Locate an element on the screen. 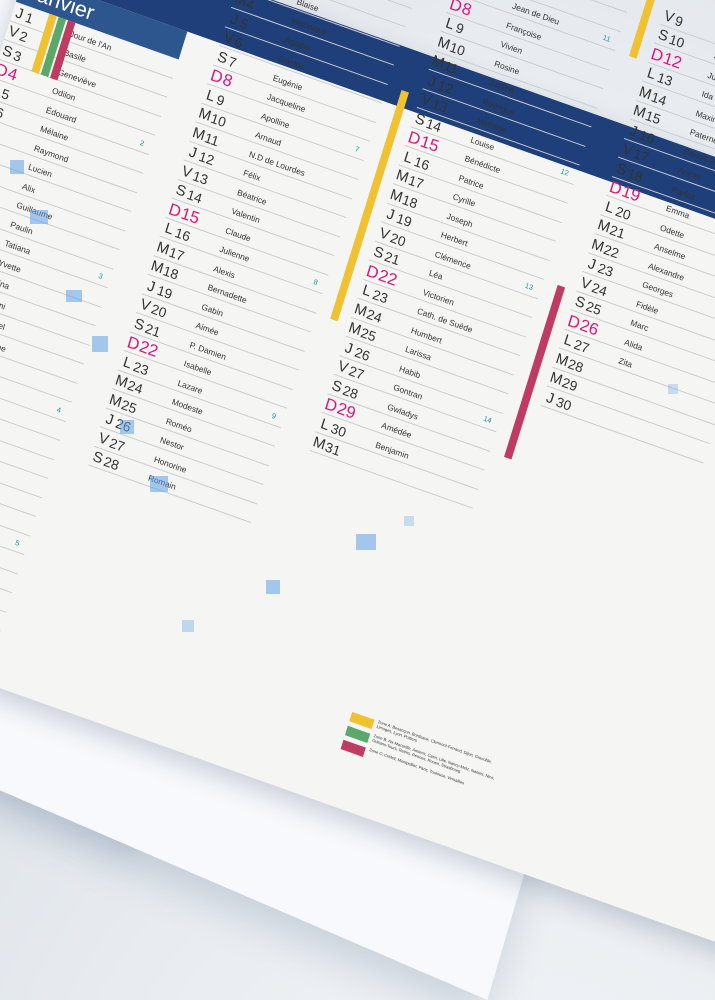 The image size is (715, 1000). day-number: 28 is located at coordinates (115, 464).